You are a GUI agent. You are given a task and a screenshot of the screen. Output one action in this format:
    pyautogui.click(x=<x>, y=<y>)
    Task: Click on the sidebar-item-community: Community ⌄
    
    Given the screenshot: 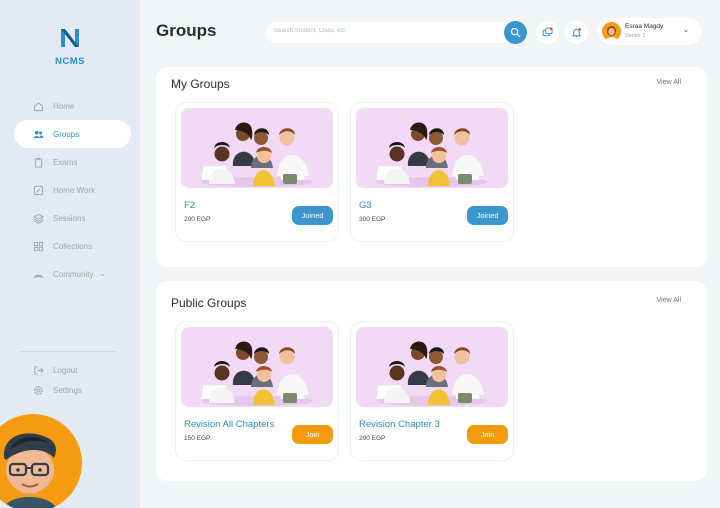 What is the action you would take?
    pyautogui.click(x=72, y=274)
    